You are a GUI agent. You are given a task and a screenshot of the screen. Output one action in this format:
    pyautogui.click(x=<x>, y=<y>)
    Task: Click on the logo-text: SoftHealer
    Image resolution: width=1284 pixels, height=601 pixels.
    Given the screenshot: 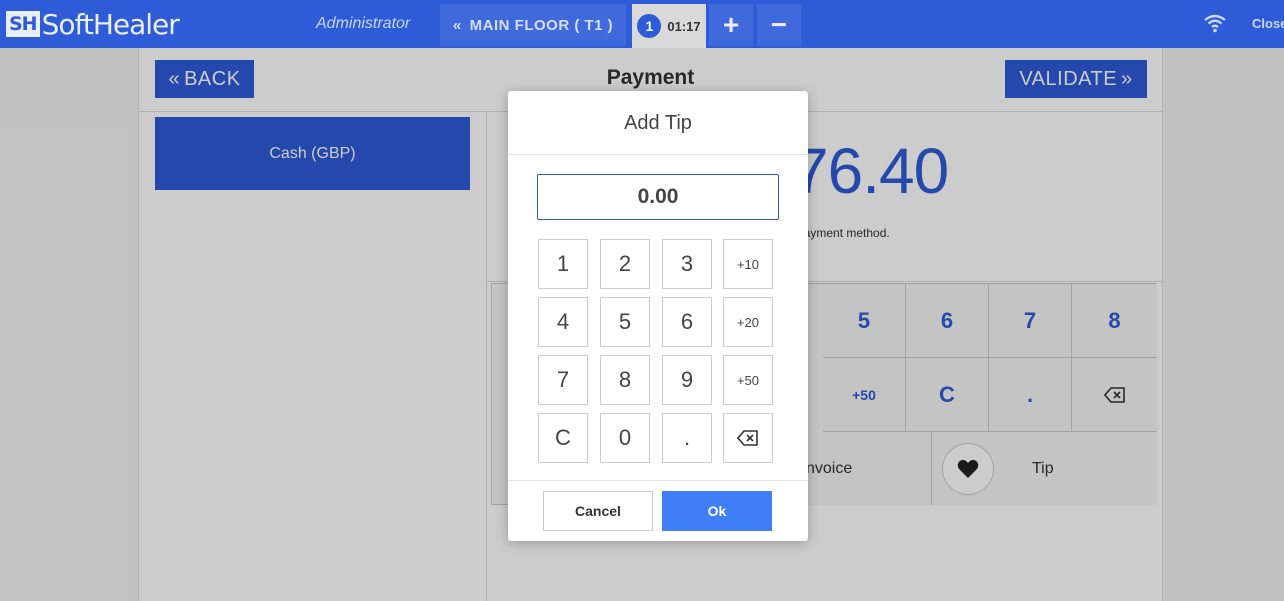 What is the action you would take?
    pyautogui.click(x=110, y=24)
    